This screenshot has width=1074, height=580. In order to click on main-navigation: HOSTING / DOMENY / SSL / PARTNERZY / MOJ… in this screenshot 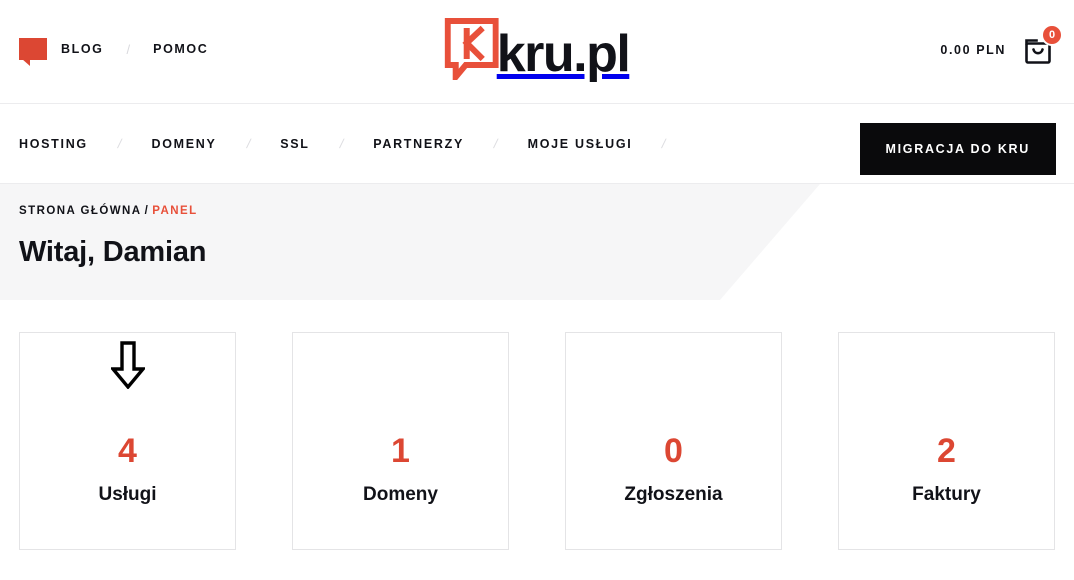, I will do `click(537, 144)`.